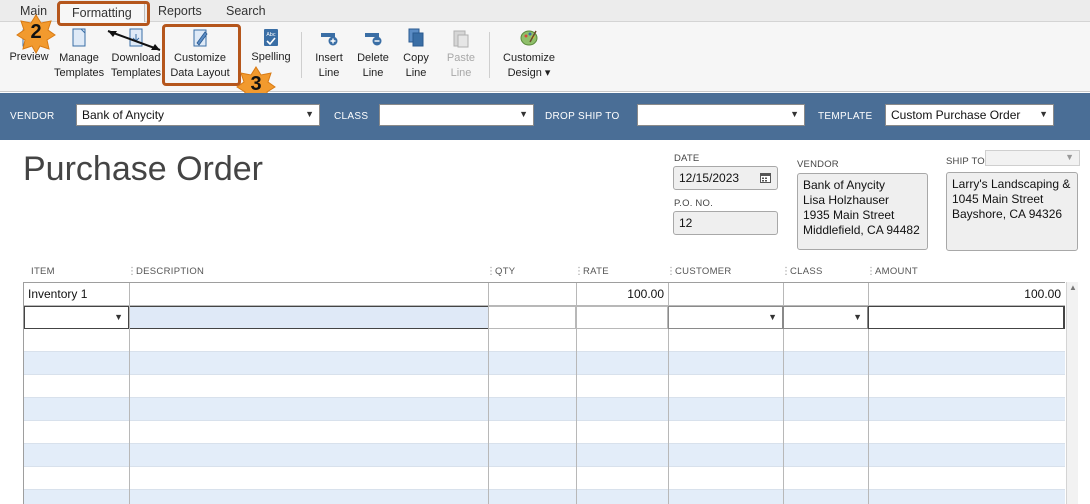 The height and width of the screenshot is (504, 1090). I want to click on vendor-address-line: Bank of Anycity, so click(844, 185).